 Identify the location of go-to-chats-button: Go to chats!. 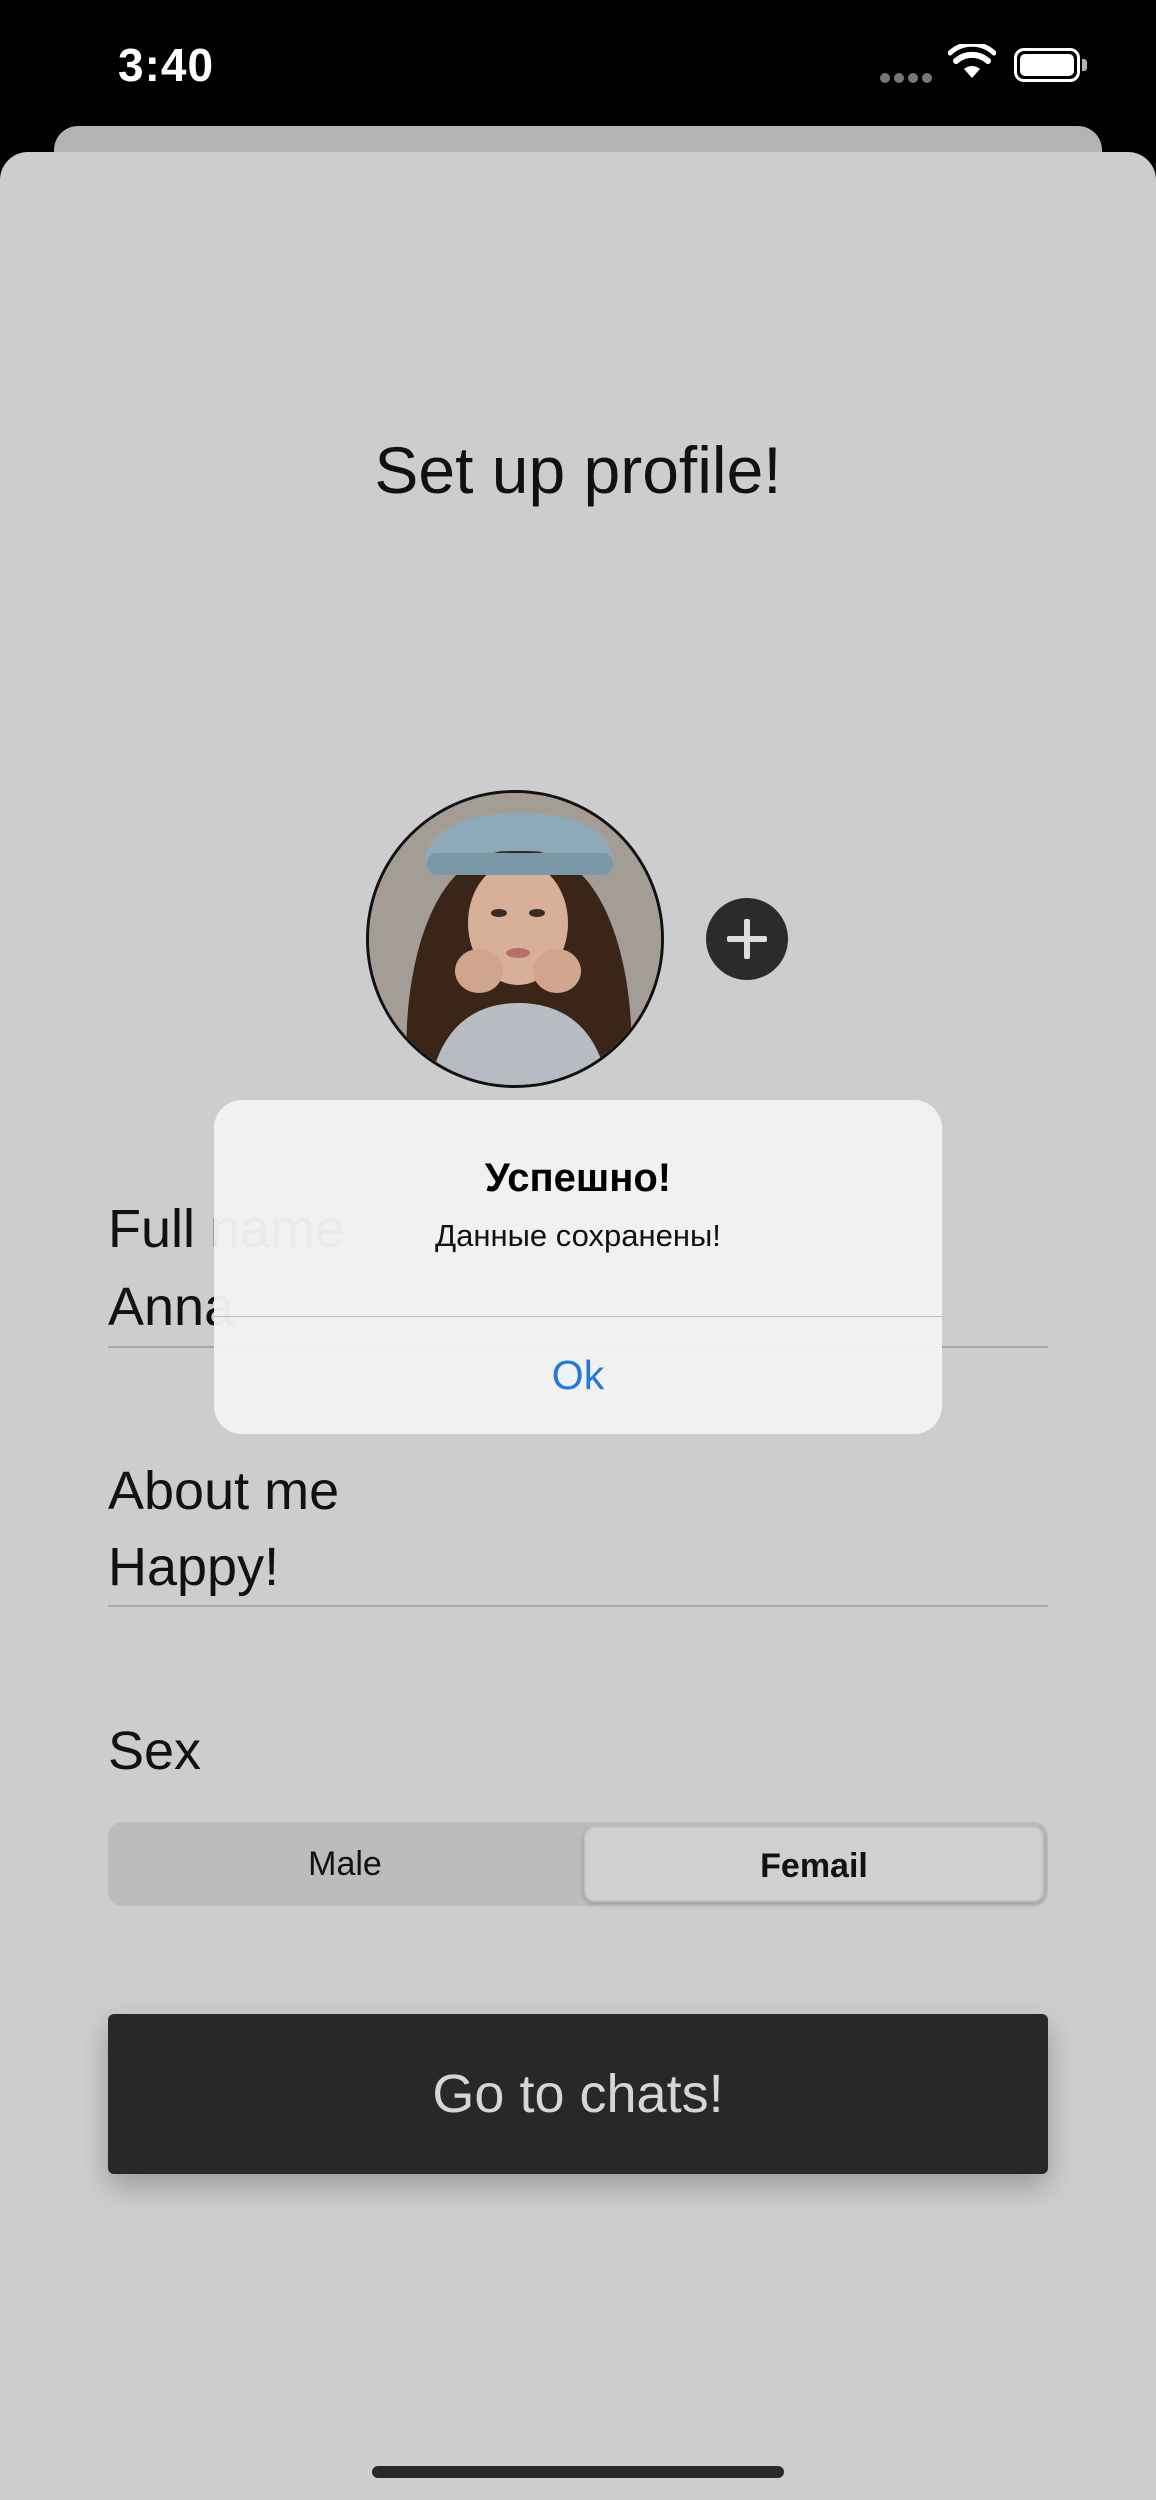
(578, 2094).